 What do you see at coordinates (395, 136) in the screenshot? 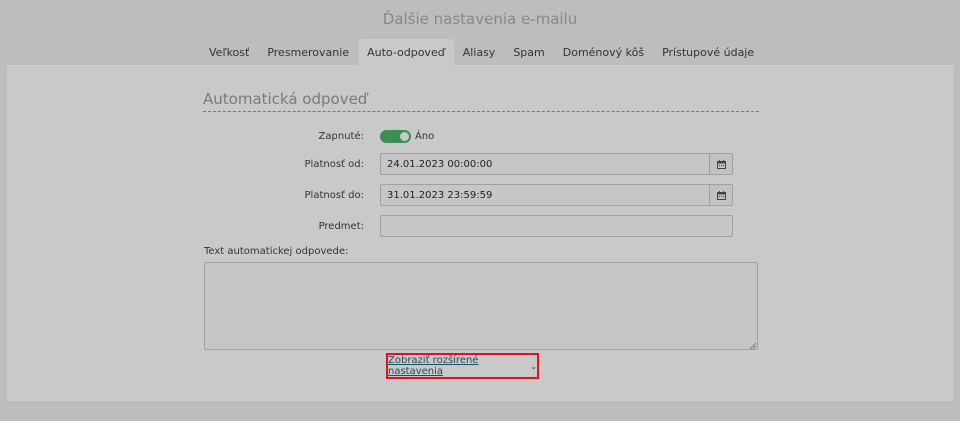
I see `enabled-toggle` at bounding box center [395, 136].